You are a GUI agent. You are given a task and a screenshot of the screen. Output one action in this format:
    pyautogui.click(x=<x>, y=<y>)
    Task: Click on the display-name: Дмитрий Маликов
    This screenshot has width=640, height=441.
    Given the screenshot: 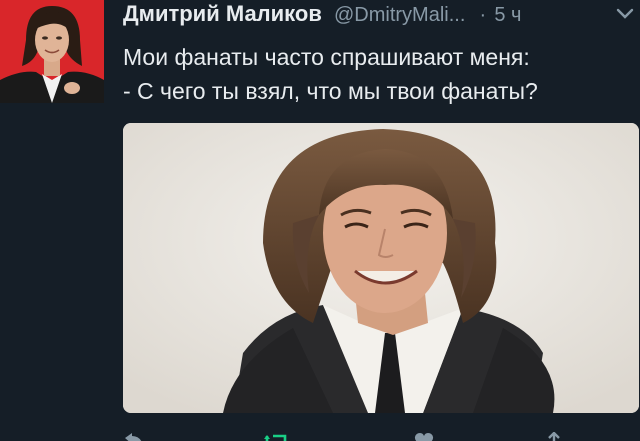 What is the action you would take?
    pyautogui.click(x=222, y=13)
    